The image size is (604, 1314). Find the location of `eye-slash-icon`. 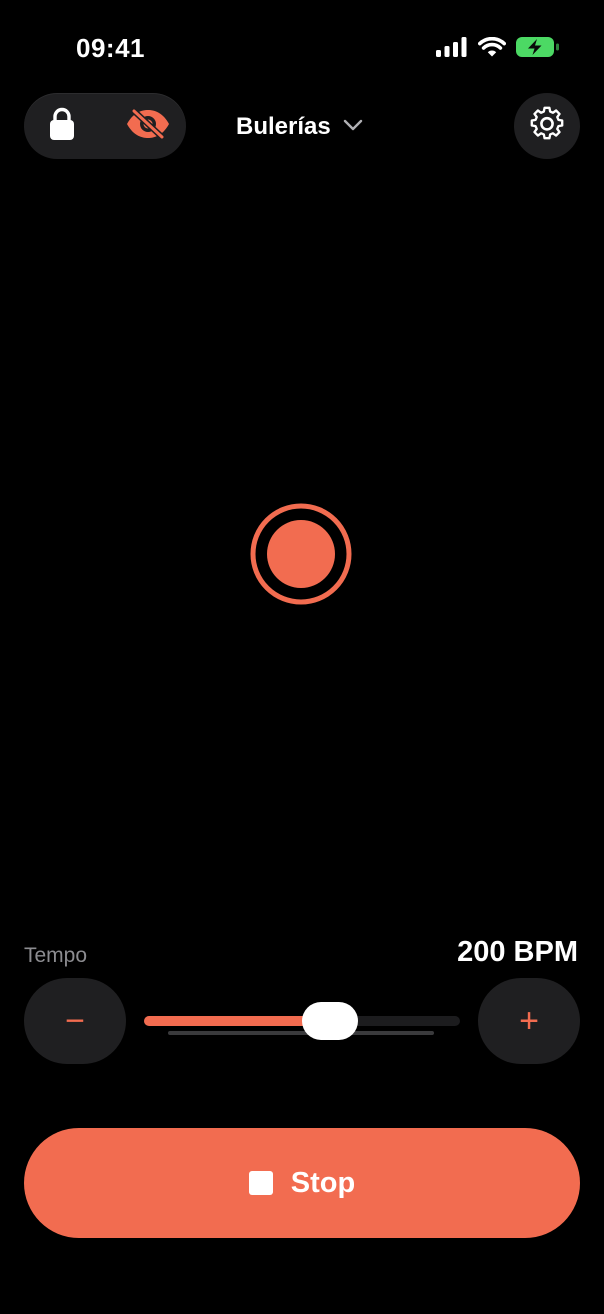

eye-slash-icon is located at coordinates (148, 126).